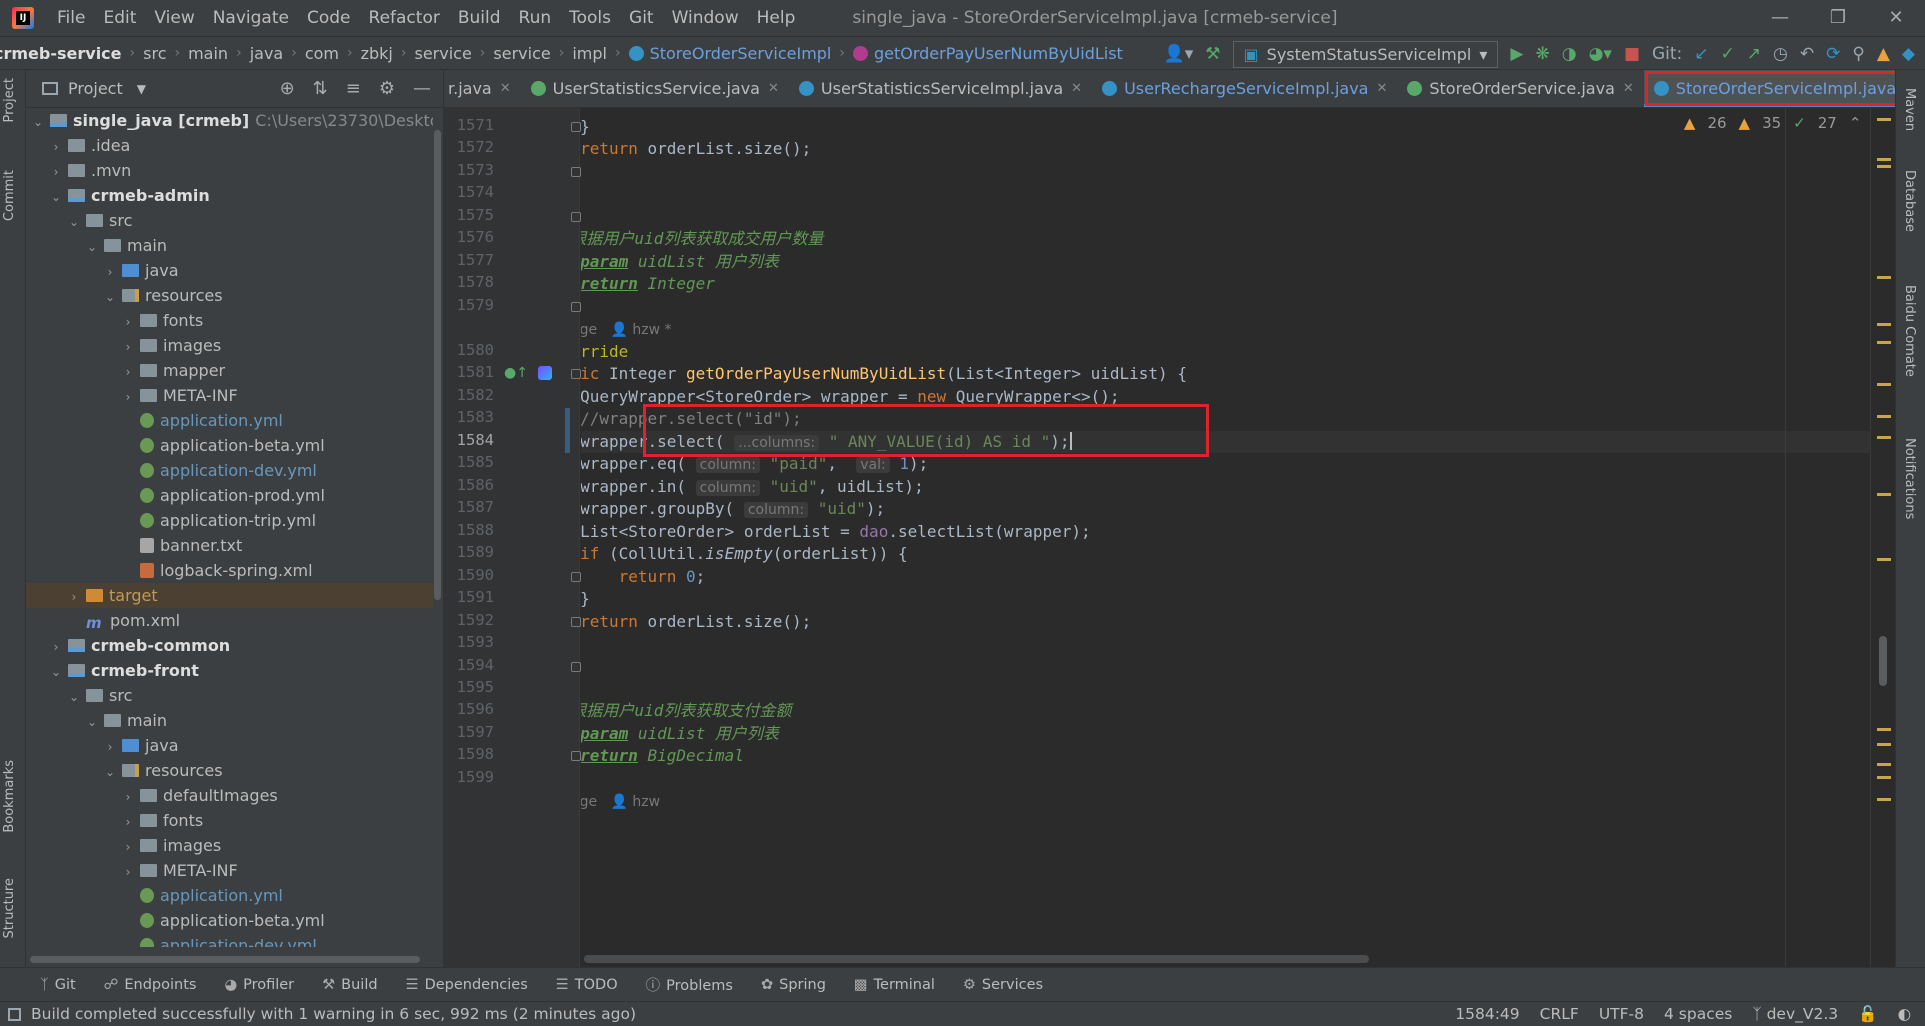 The image size is (1925, 1026). What do you see at coordinates (320, 88) in the screenshot?
I see `expand-all-icon: ⇅` at bounding box center [320, 88].